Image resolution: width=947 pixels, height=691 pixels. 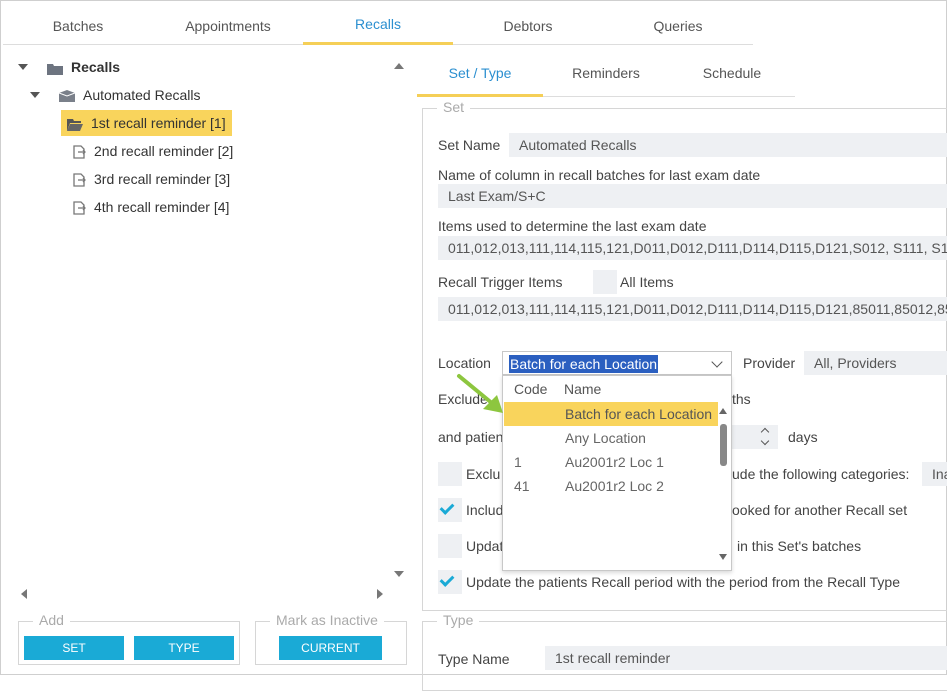 I want to click on tab-queries: Queries, so click(x=678, y=24).